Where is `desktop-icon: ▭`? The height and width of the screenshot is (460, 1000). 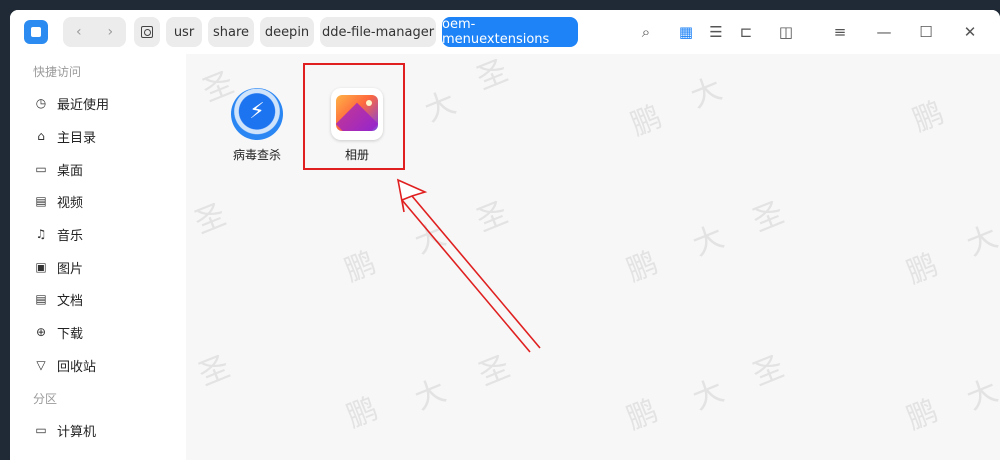 desktop-icon: ▭ is located at coordinates (41, 169).